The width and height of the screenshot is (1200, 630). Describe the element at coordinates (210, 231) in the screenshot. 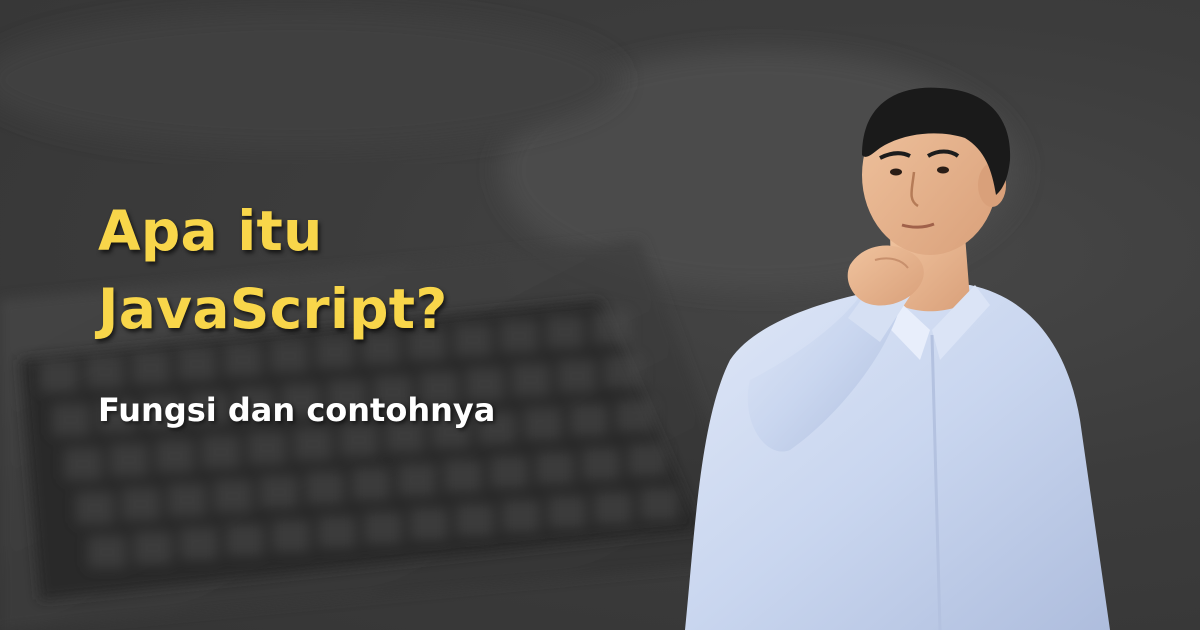

I see `headline-line-1: Apa itu` at that location.